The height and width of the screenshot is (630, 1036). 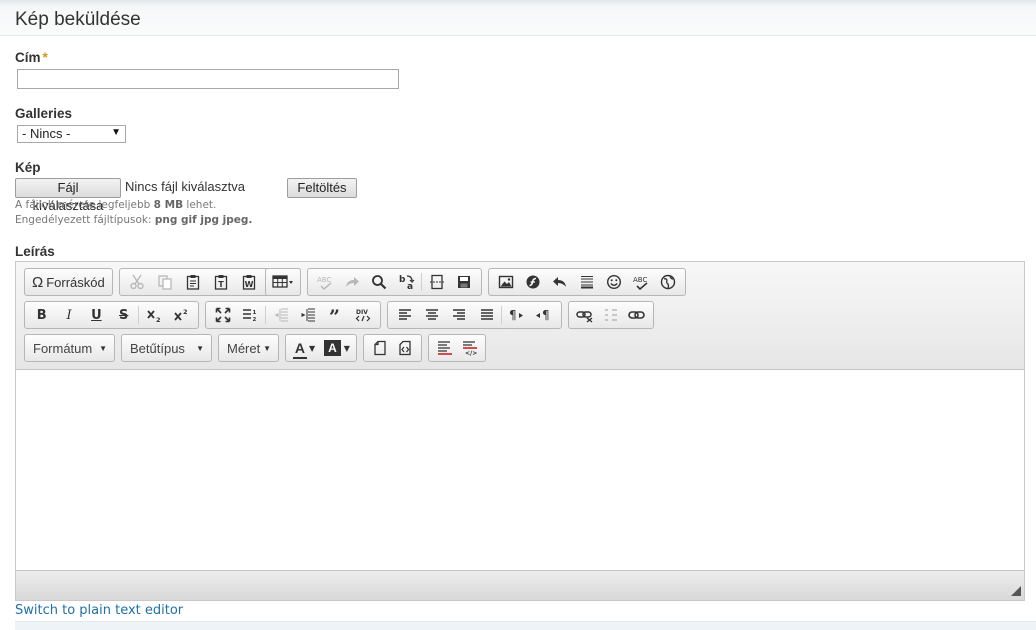 I want to click on size-combo: Méret ▼, so click(x=248, y=348).